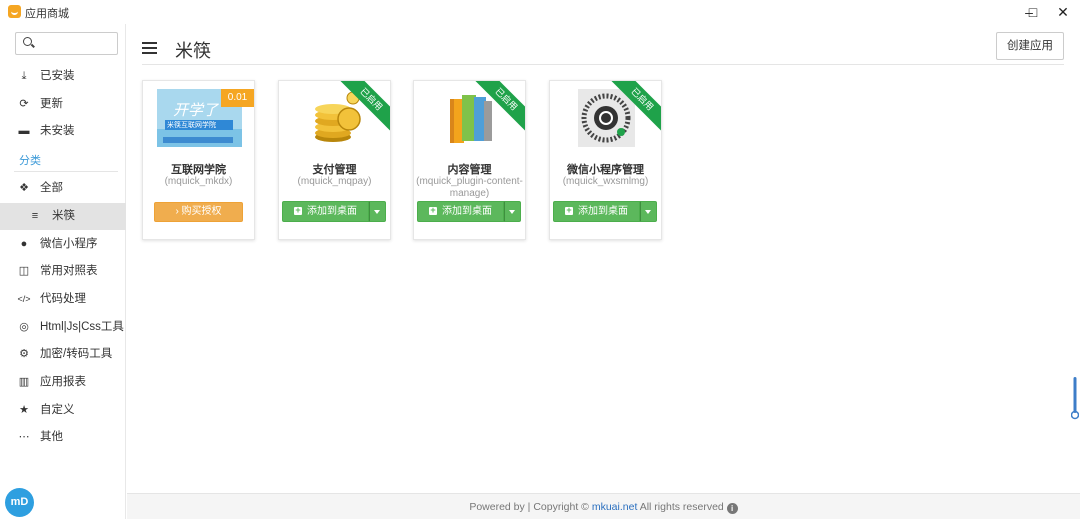  Describe the element at coordinates (196, 110) in the screenshot. I see `thumbnail-headline: 开学了` at that location.